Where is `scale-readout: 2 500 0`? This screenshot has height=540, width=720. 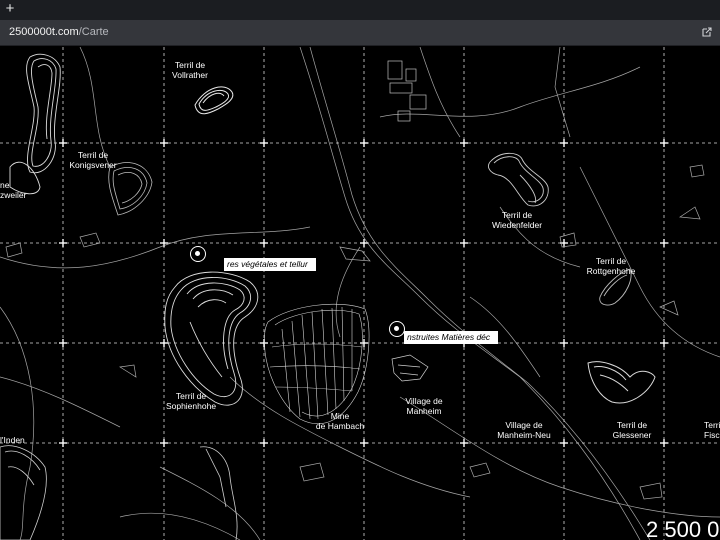
scale-readout: 2 500 0 is located at coordinates (683, 528).